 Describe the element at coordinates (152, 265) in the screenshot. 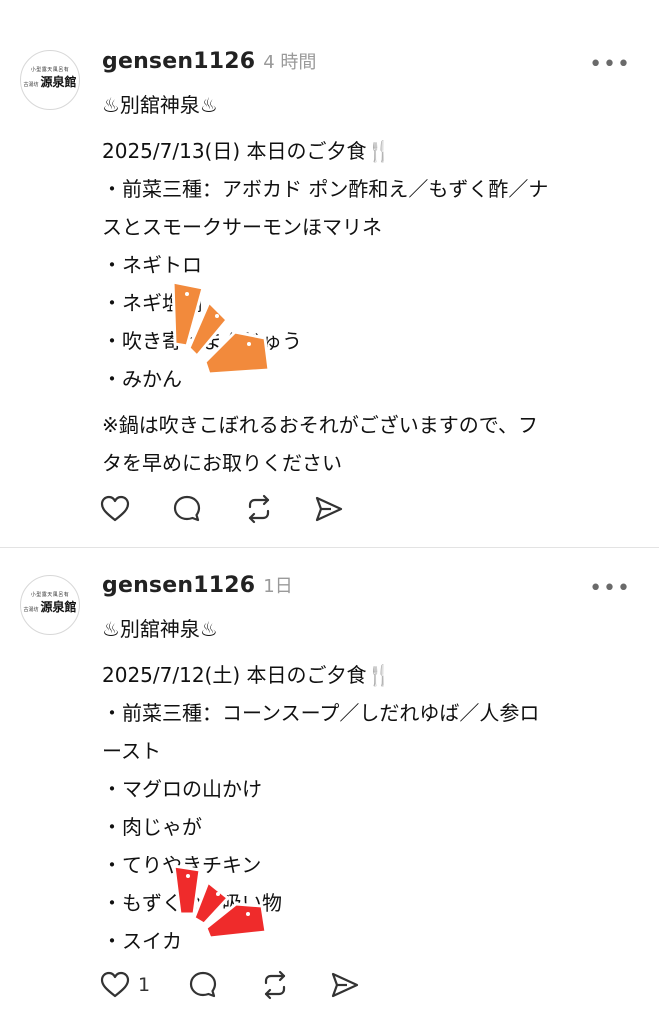

I see `post-text-line: ・ネギトロ` at that location.